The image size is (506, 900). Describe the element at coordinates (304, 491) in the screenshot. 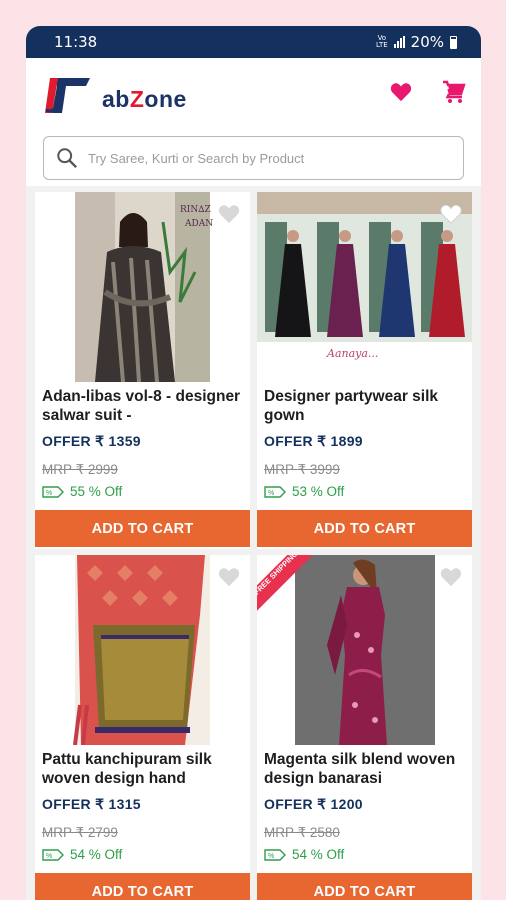

I see `discount-label: % 53 % Off` at that location.